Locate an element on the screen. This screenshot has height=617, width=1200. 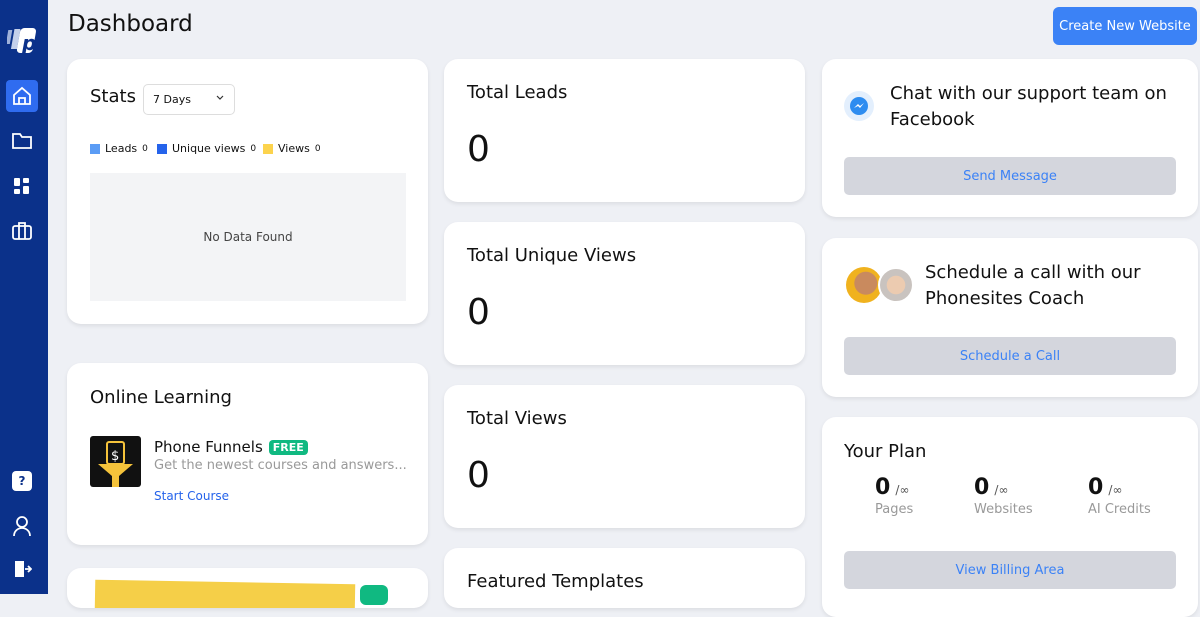
plan-title: Your Plan is located at coordinates (885, 451).